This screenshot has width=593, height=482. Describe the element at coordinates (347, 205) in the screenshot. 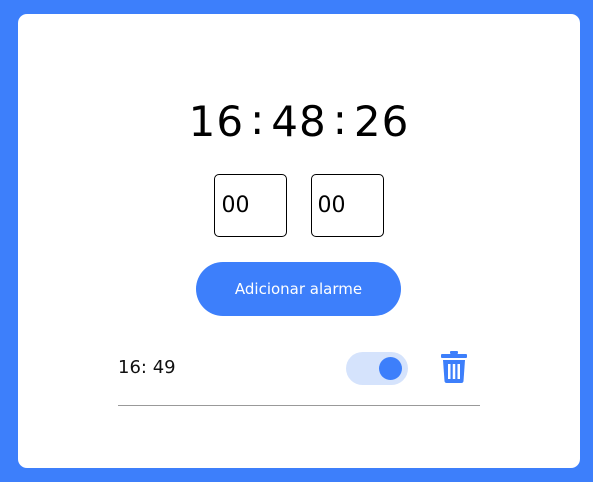

I see `minute-input` at that location.